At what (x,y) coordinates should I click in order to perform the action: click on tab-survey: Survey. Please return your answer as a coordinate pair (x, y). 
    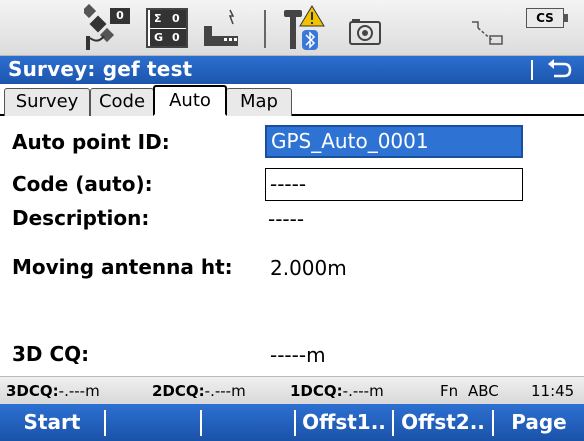
    Looking at the image, I should click on (47, 102).